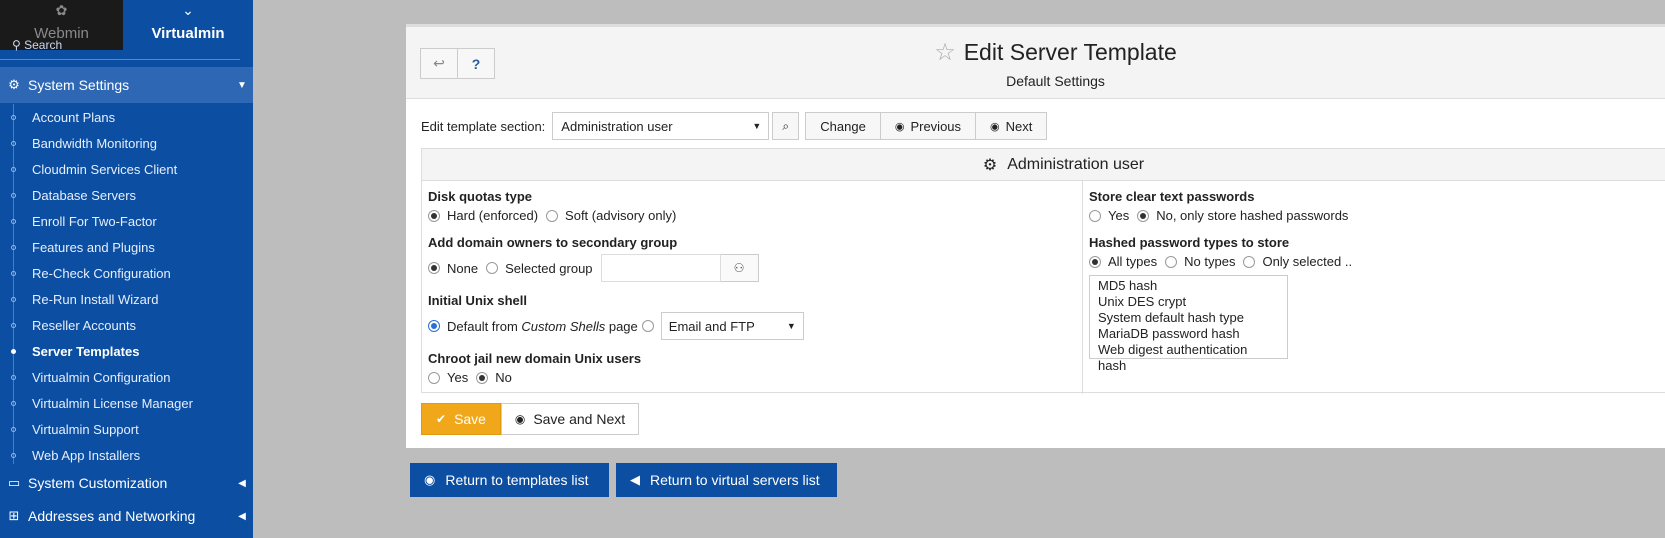 Image resolution: width=1665 pixels, height=538 pixels. I want to click on clear-text-options: Yes No, only store hashed passwords, so click(1222, 215).